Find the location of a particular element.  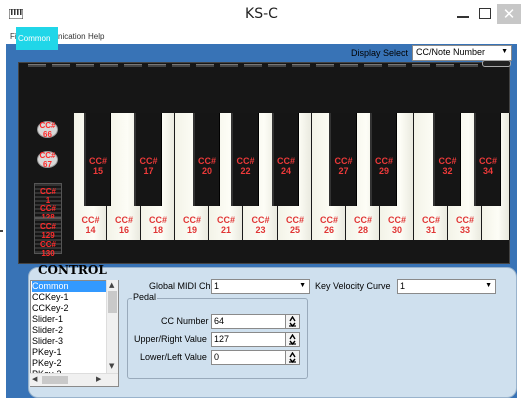

close-button: ✕ is located at coordinates (509, 14).